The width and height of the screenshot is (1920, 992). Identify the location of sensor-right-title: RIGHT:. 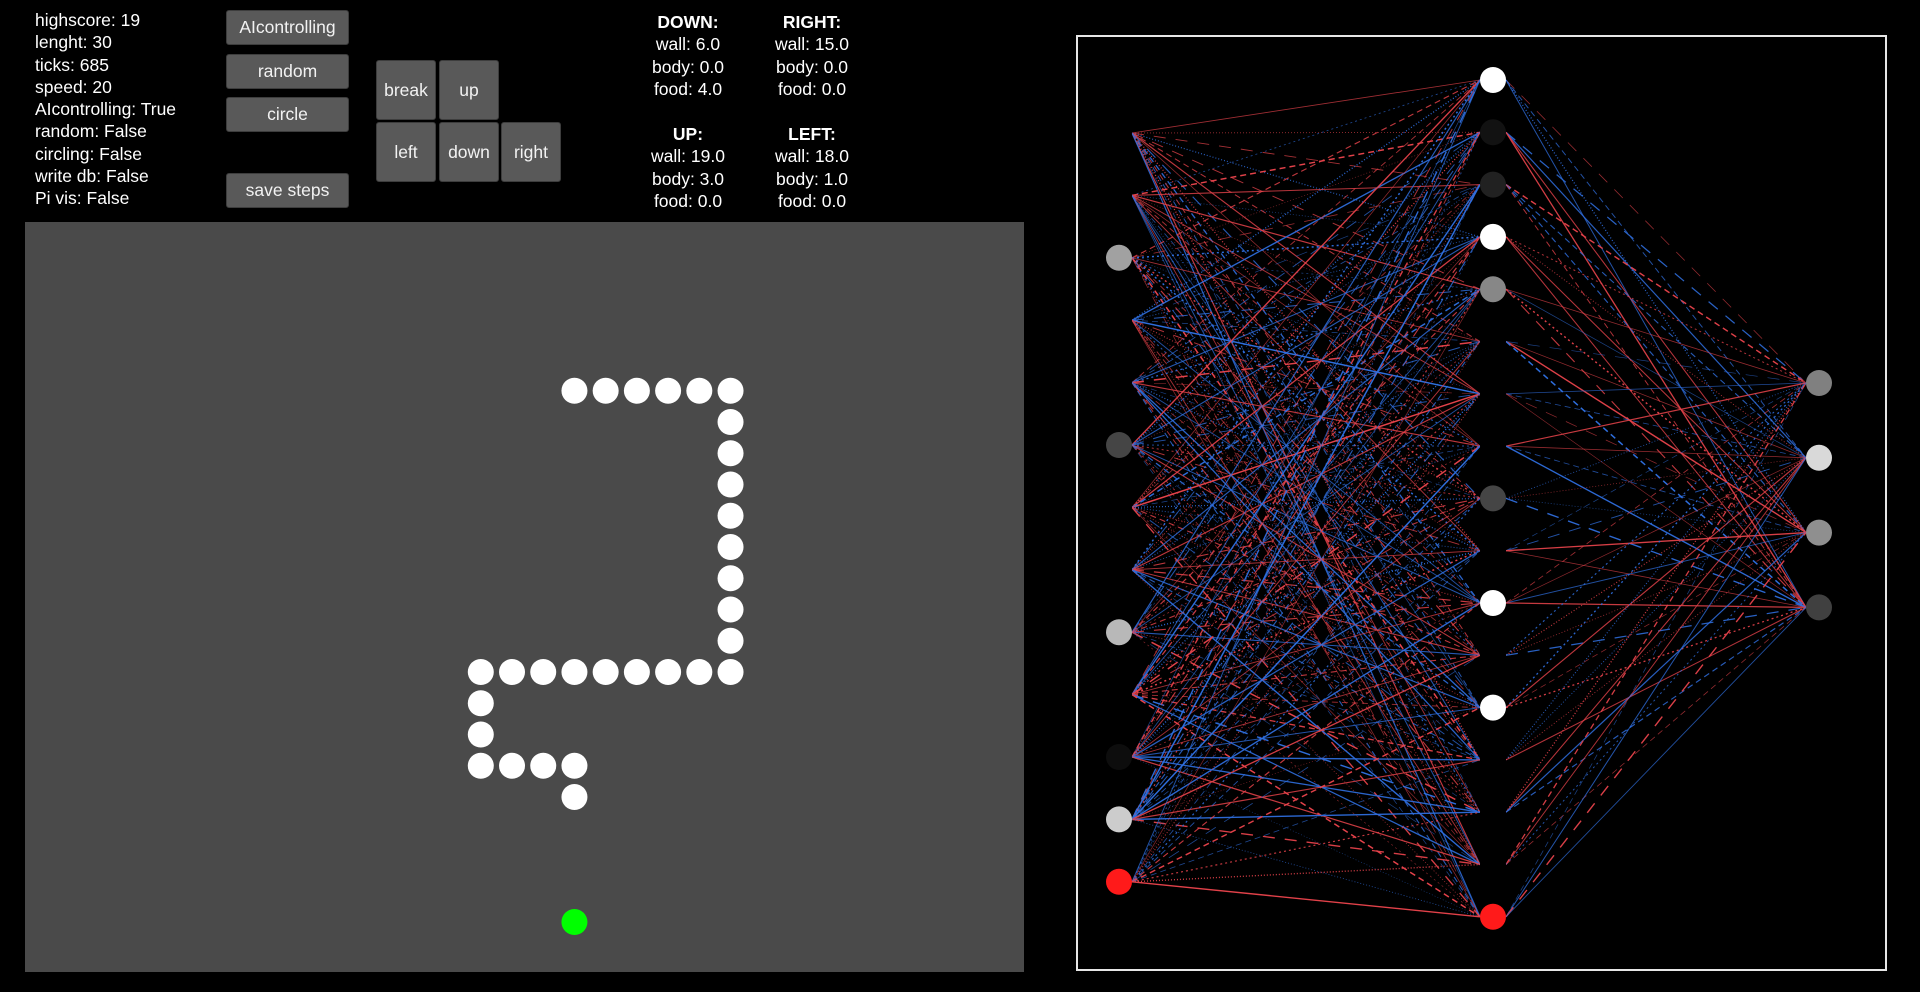
(812, 22).